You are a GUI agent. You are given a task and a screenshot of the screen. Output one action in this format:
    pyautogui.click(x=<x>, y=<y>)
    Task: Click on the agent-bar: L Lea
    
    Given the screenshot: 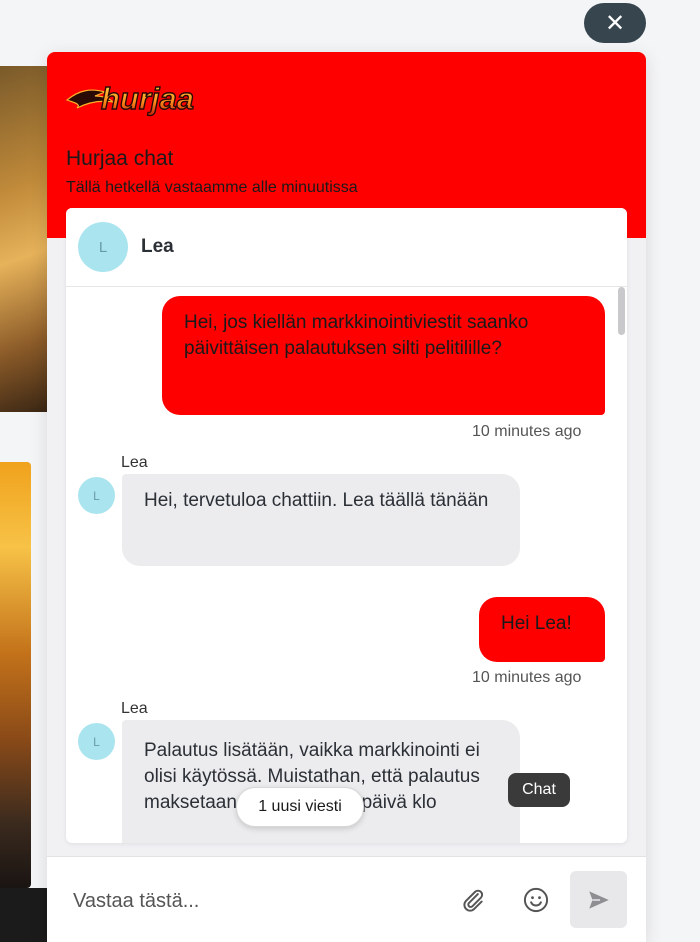 What is the action you would take?
    pyautogui.click(x=346, y=247)
    